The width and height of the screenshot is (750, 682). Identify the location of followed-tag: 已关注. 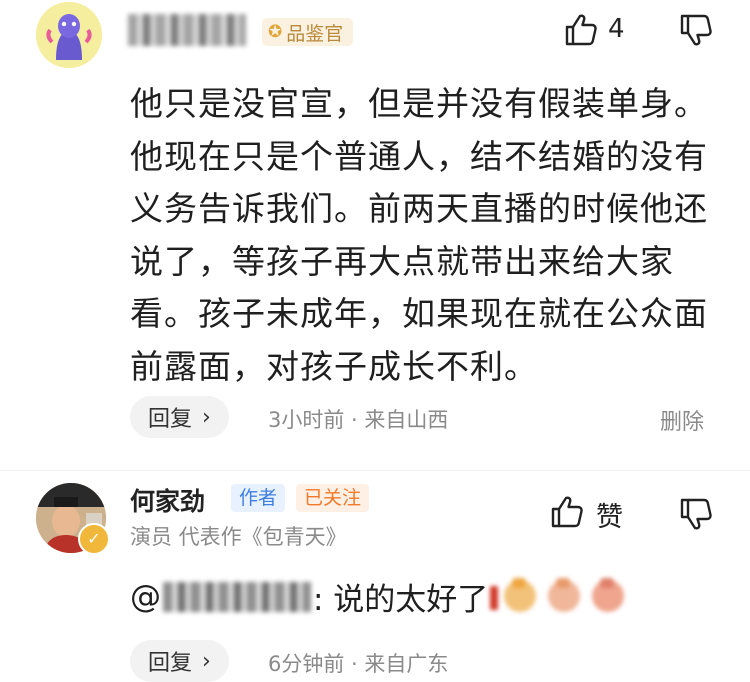
(333, 498).